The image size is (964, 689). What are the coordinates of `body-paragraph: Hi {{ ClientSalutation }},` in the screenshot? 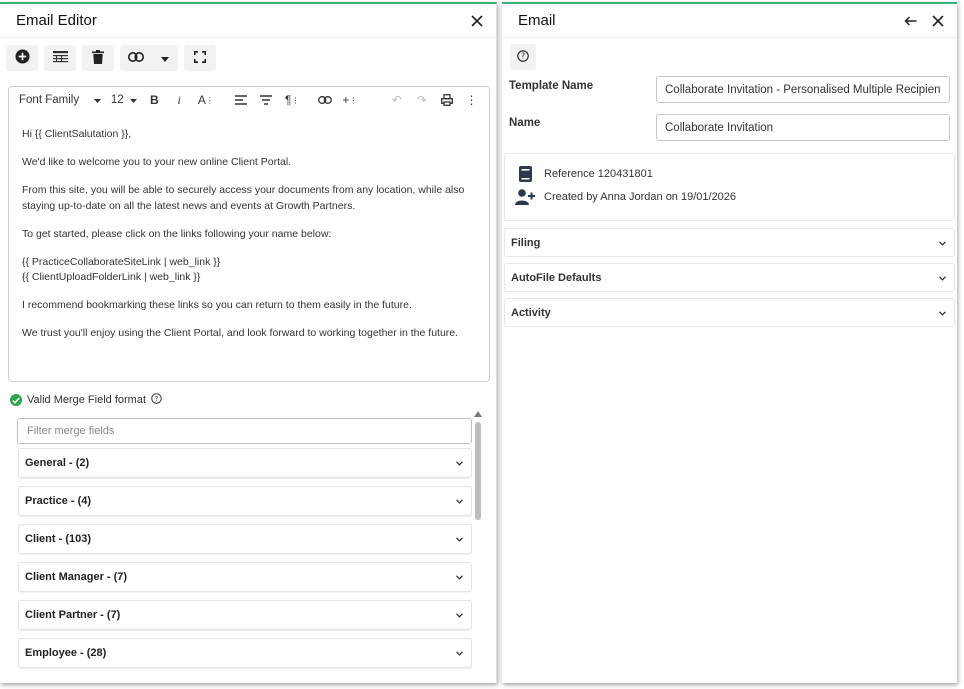 It's located at (77, 134).